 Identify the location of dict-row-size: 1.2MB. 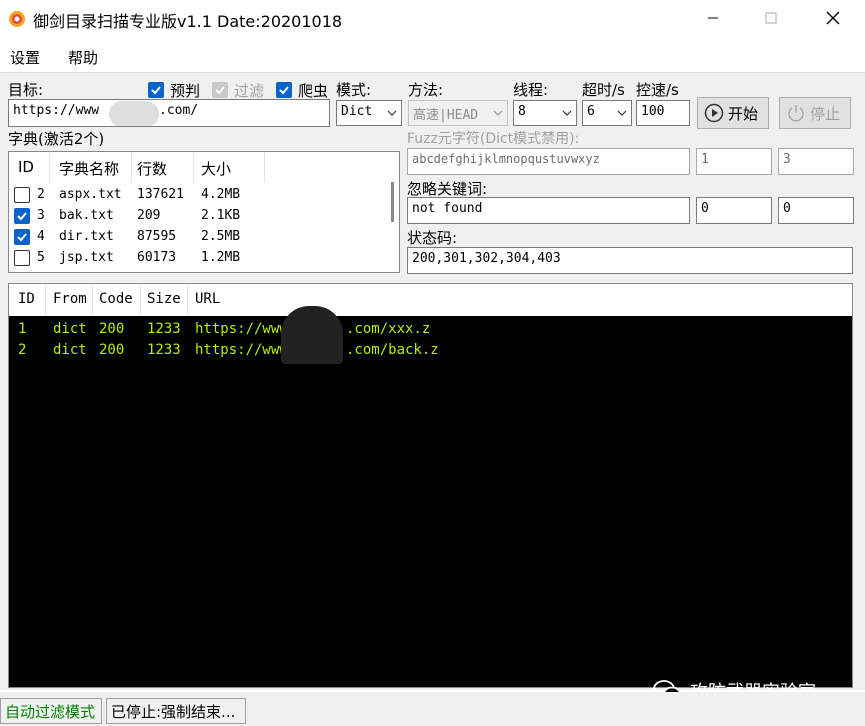
(221, 257).